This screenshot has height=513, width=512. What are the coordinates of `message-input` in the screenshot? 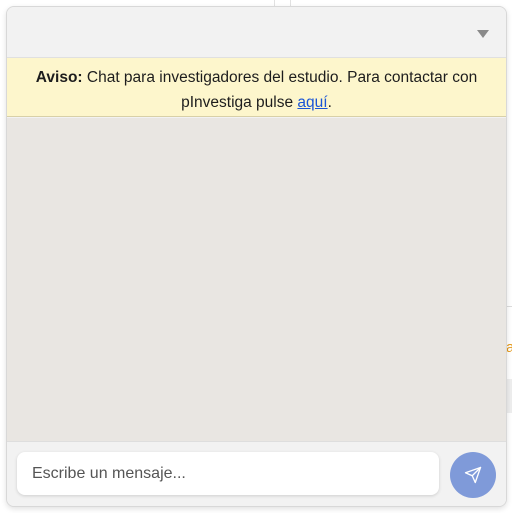 It's located at (228, 473).